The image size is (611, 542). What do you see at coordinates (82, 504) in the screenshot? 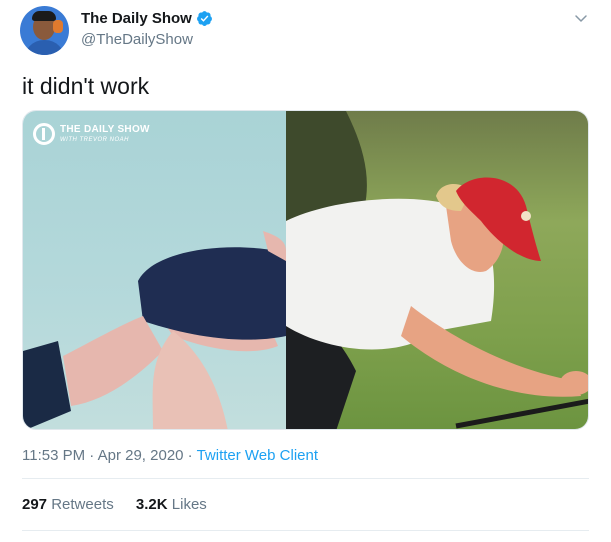
I see `retweets-label: Retweets` at bounding box center [82, 504].